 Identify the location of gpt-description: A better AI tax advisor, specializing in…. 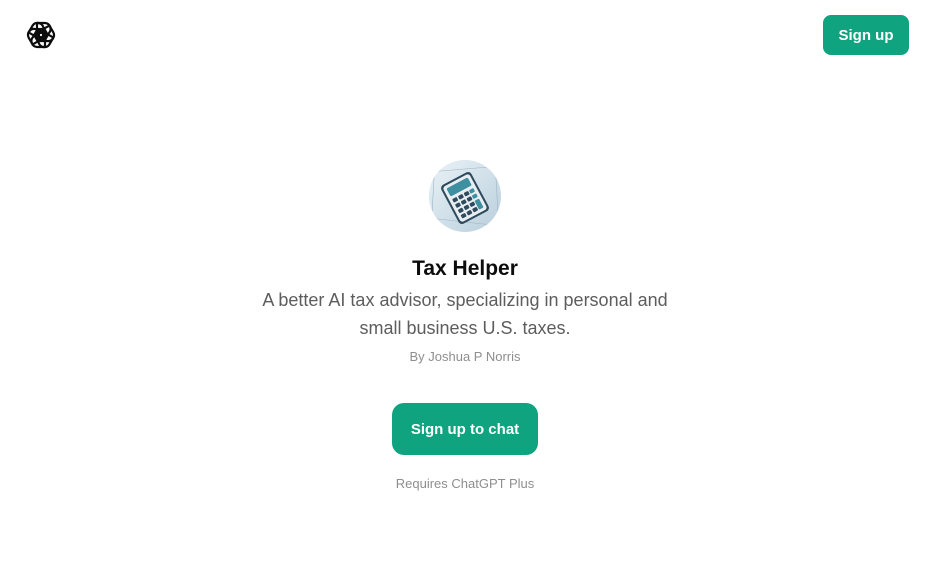
(465, 314).